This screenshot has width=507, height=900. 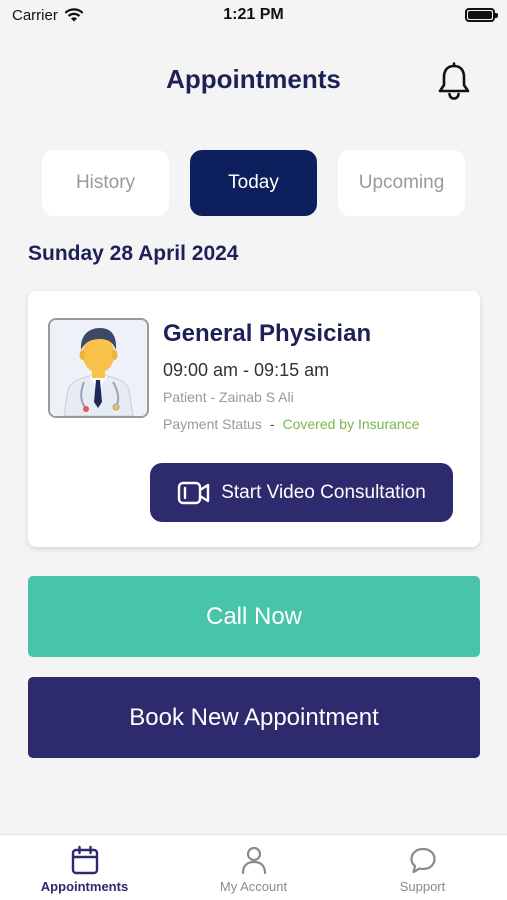 What do you see at coordinates (254, 717) in the screenshot?
I see `book-appointment-button: Book New Appointment` at bounding box center [254, 717].